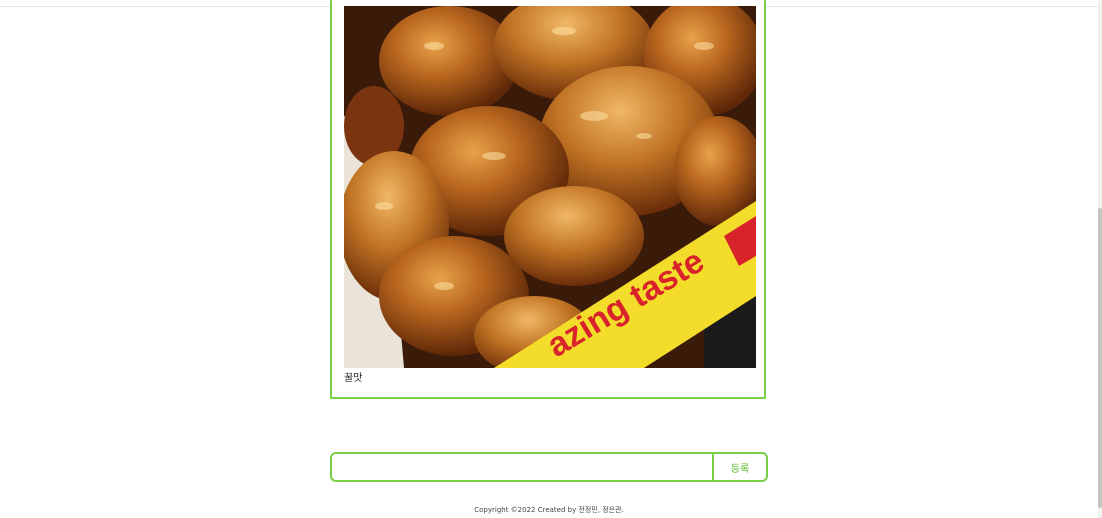 This screenshot has height=518, width=1102. What do you see at coordinates (522, 467) in the screenshot?
I see `comment-input` at bounding box center [522, 467].